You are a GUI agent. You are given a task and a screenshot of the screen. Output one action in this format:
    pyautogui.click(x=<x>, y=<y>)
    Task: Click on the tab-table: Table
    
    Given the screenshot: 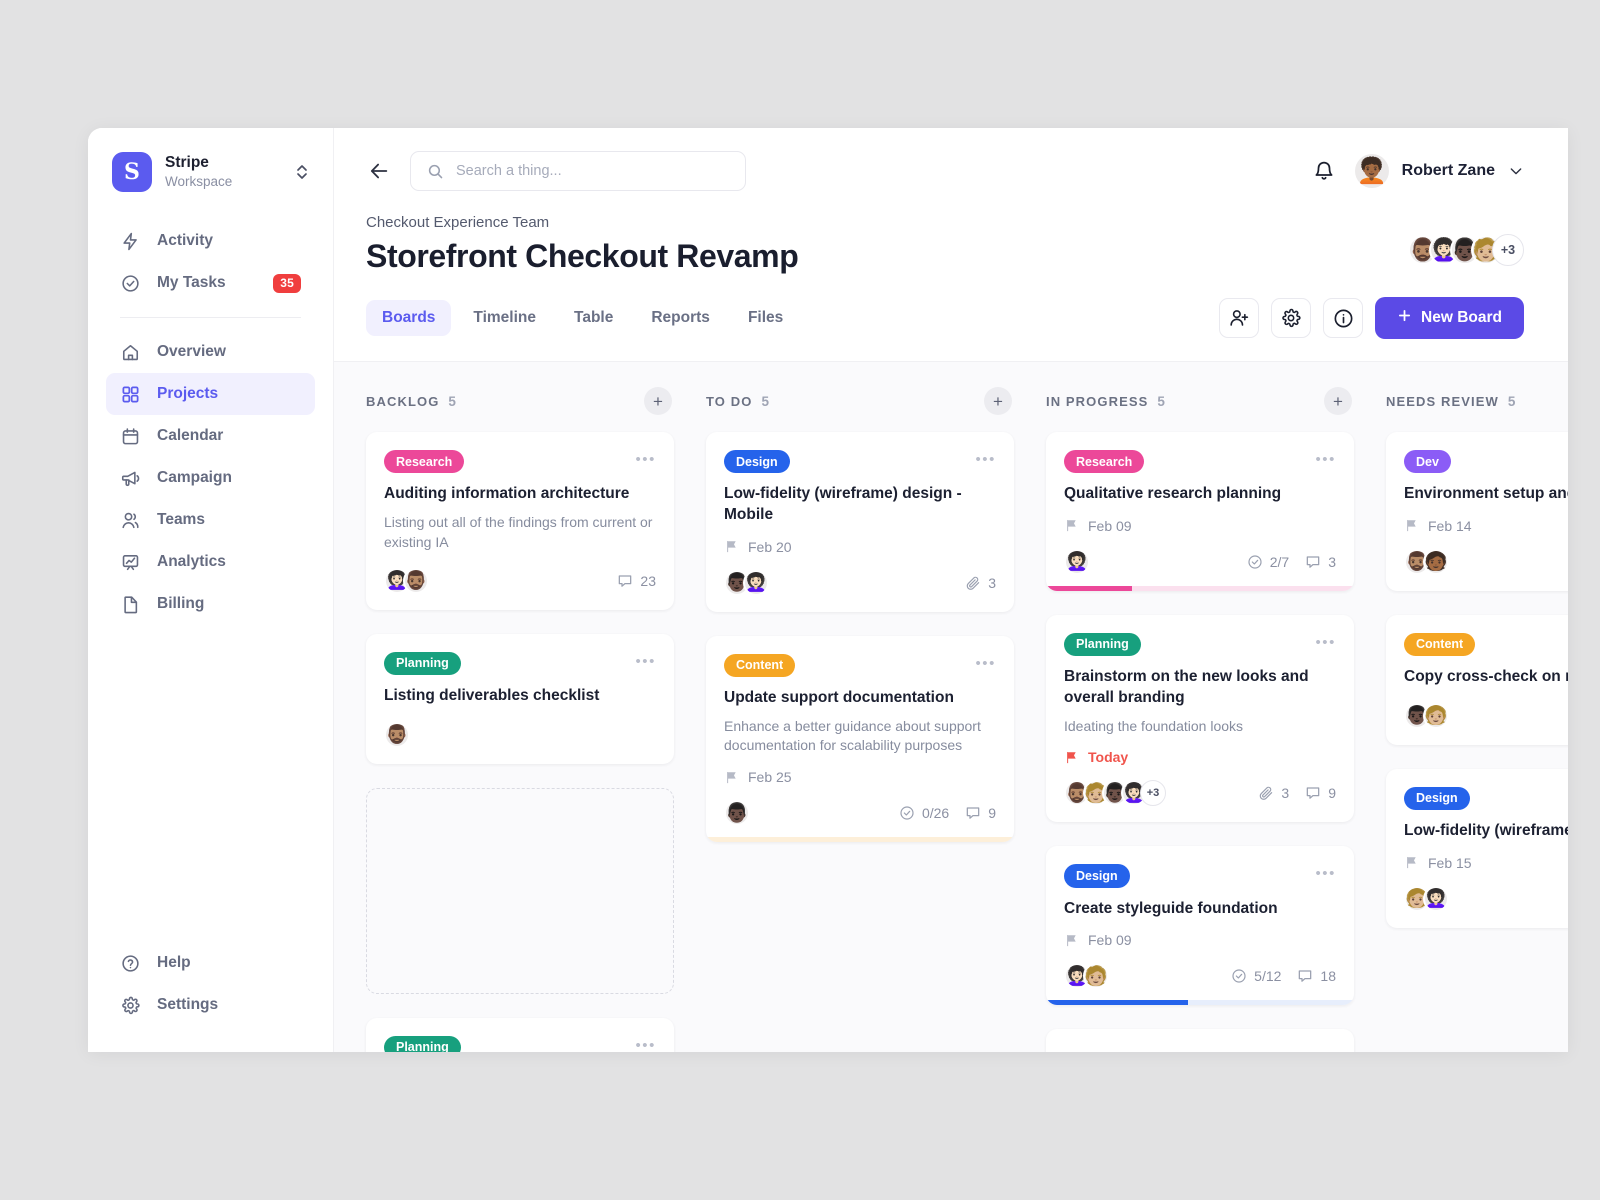 What is the action you would take?
    pyautogui.click(x=593, y=318)
    